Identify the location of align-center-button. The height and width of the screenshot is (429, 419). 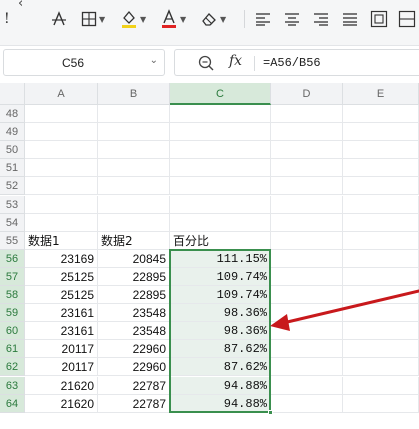
(292, 19).